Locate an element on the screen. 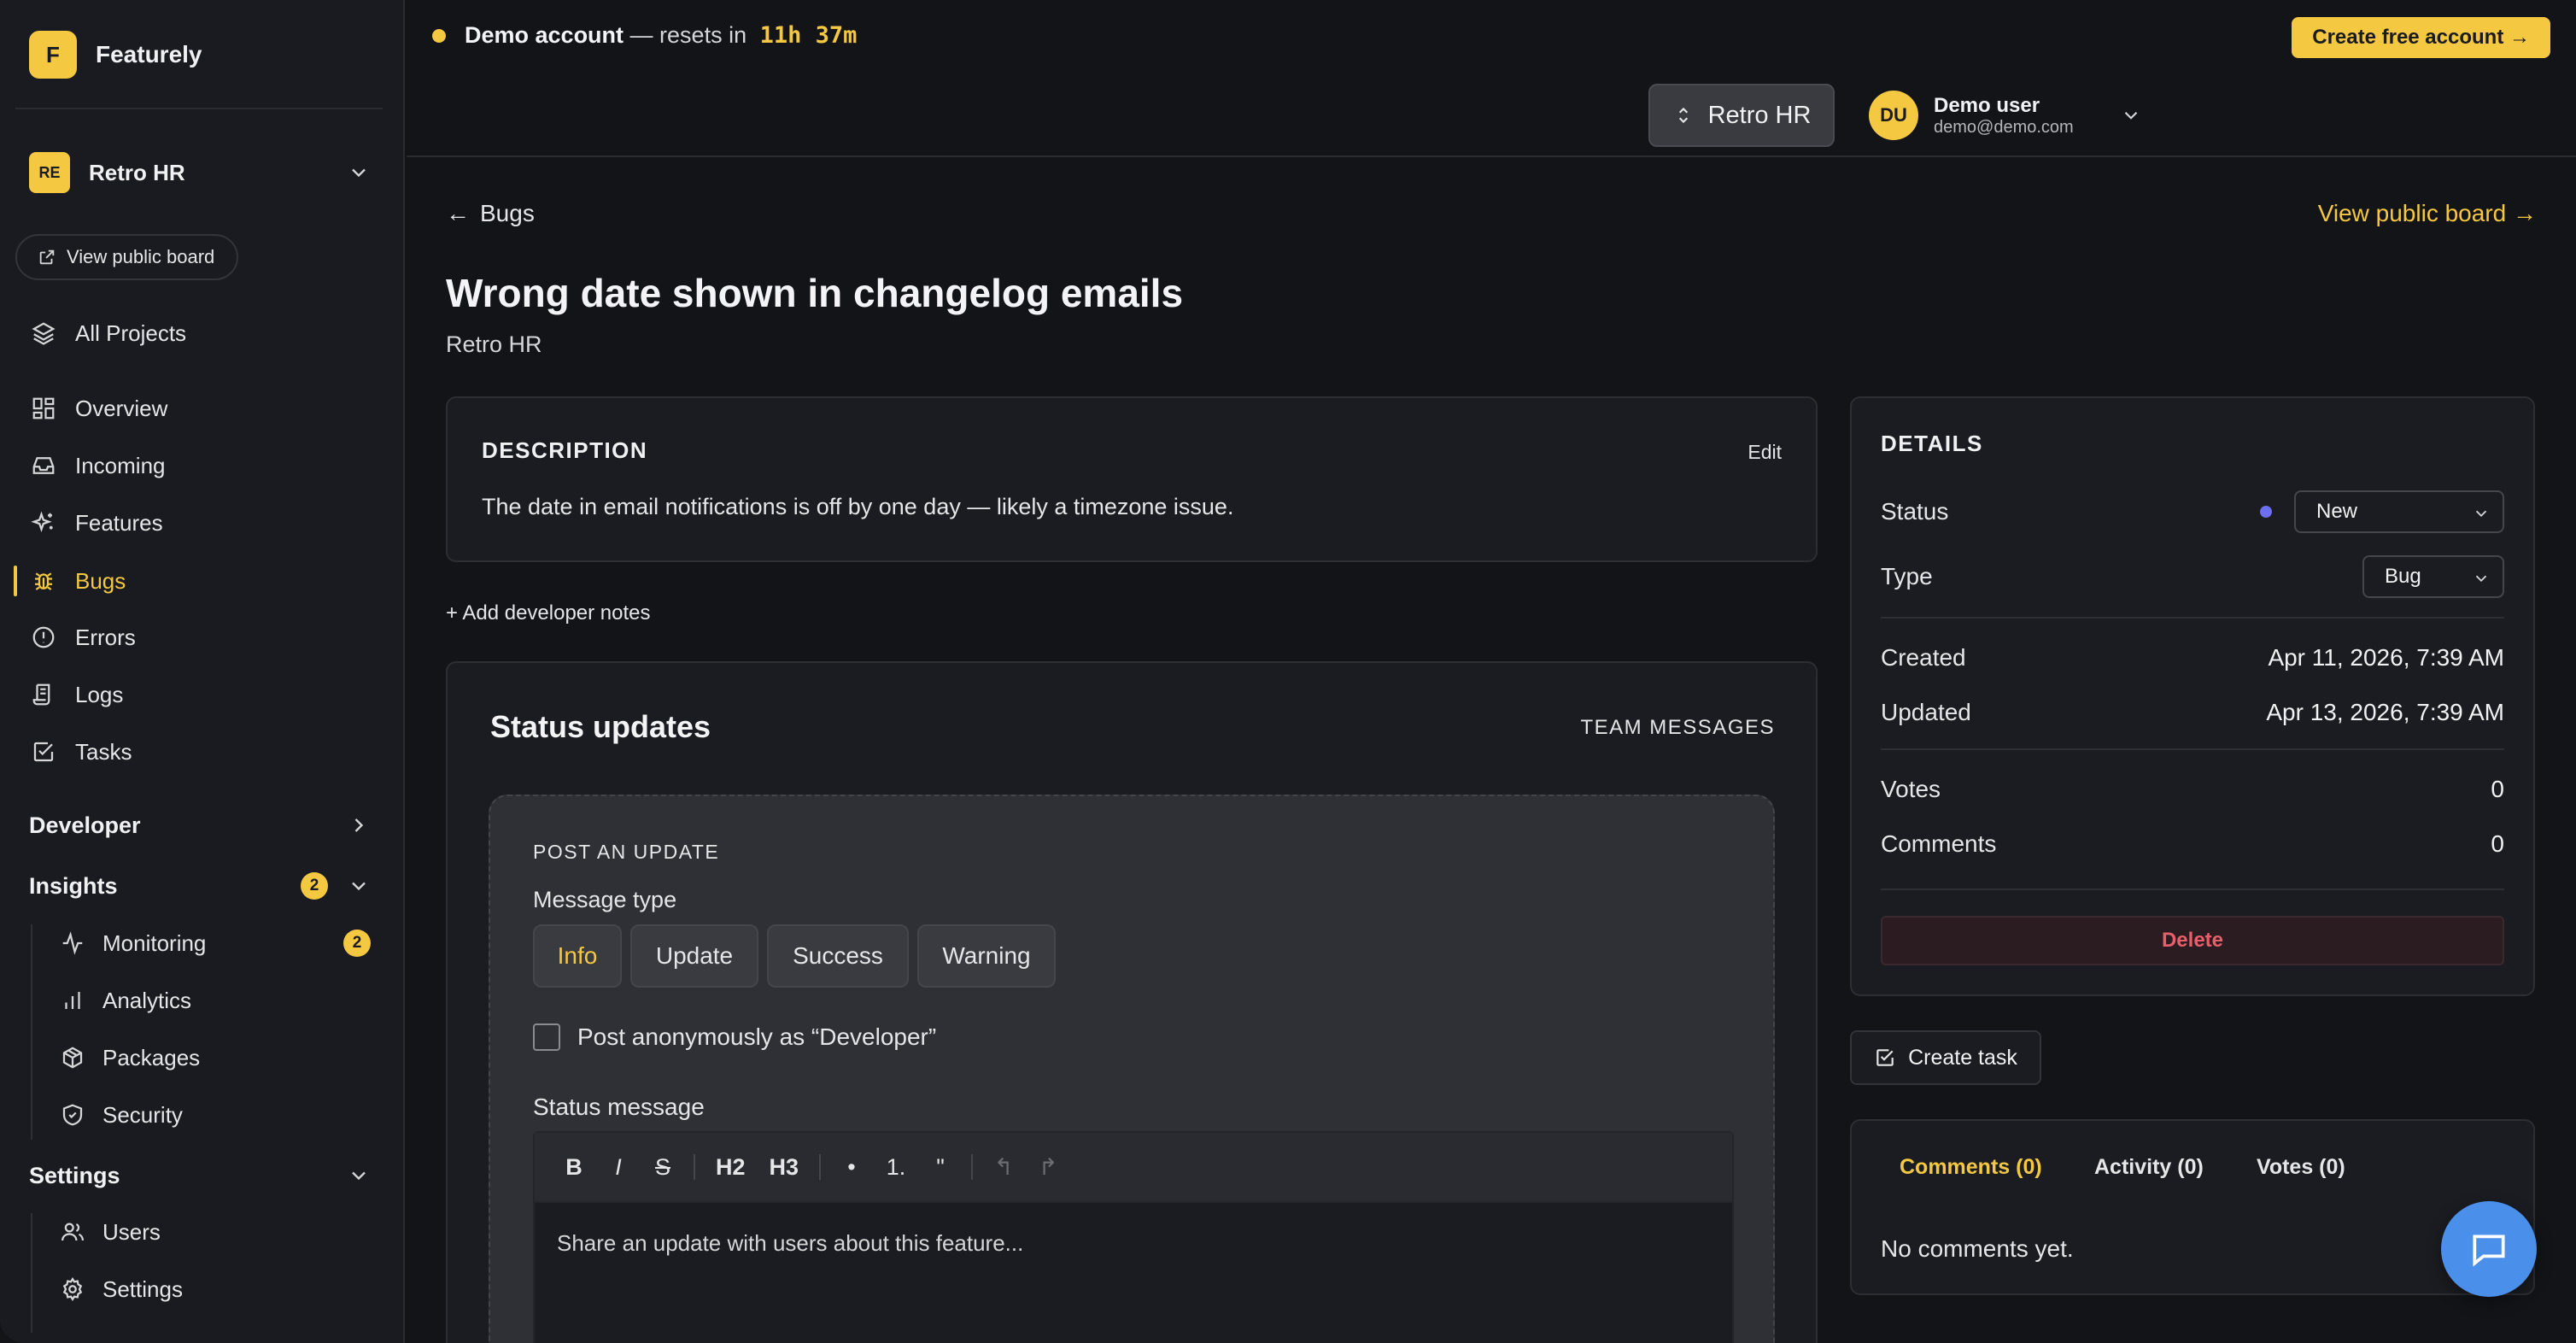 This screenshot has width=2576, height=1343. delete-button: Delete is located at coordinates (2192, 940).